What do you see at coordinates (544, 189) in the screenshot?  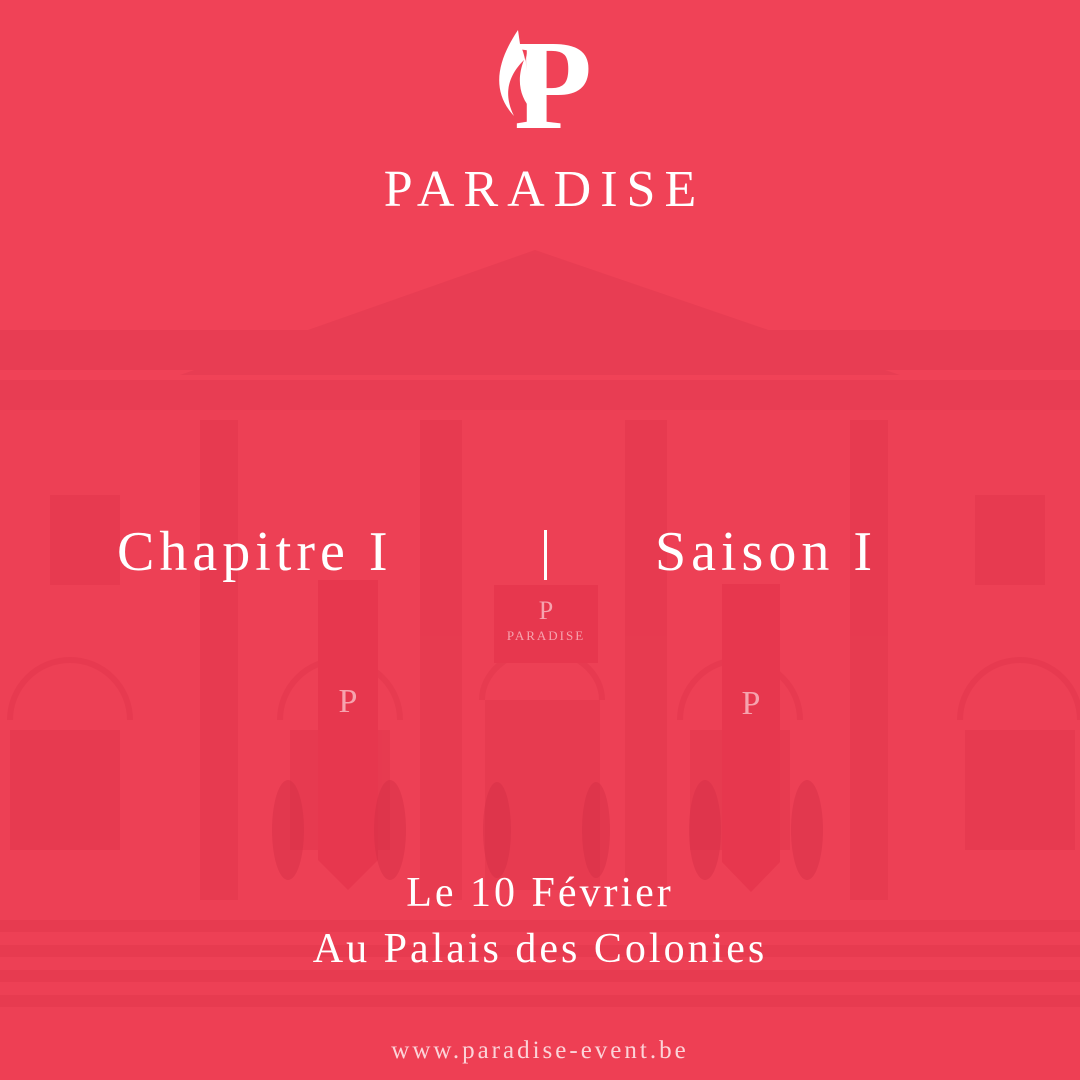 I see `brand-name: PARADISE` at bounding box center [544, 189].